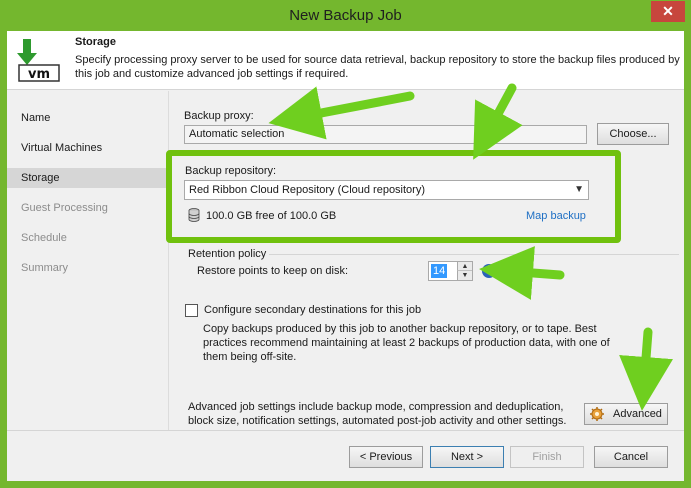  I want to click on finish-button: Finish, so click(547, 457).